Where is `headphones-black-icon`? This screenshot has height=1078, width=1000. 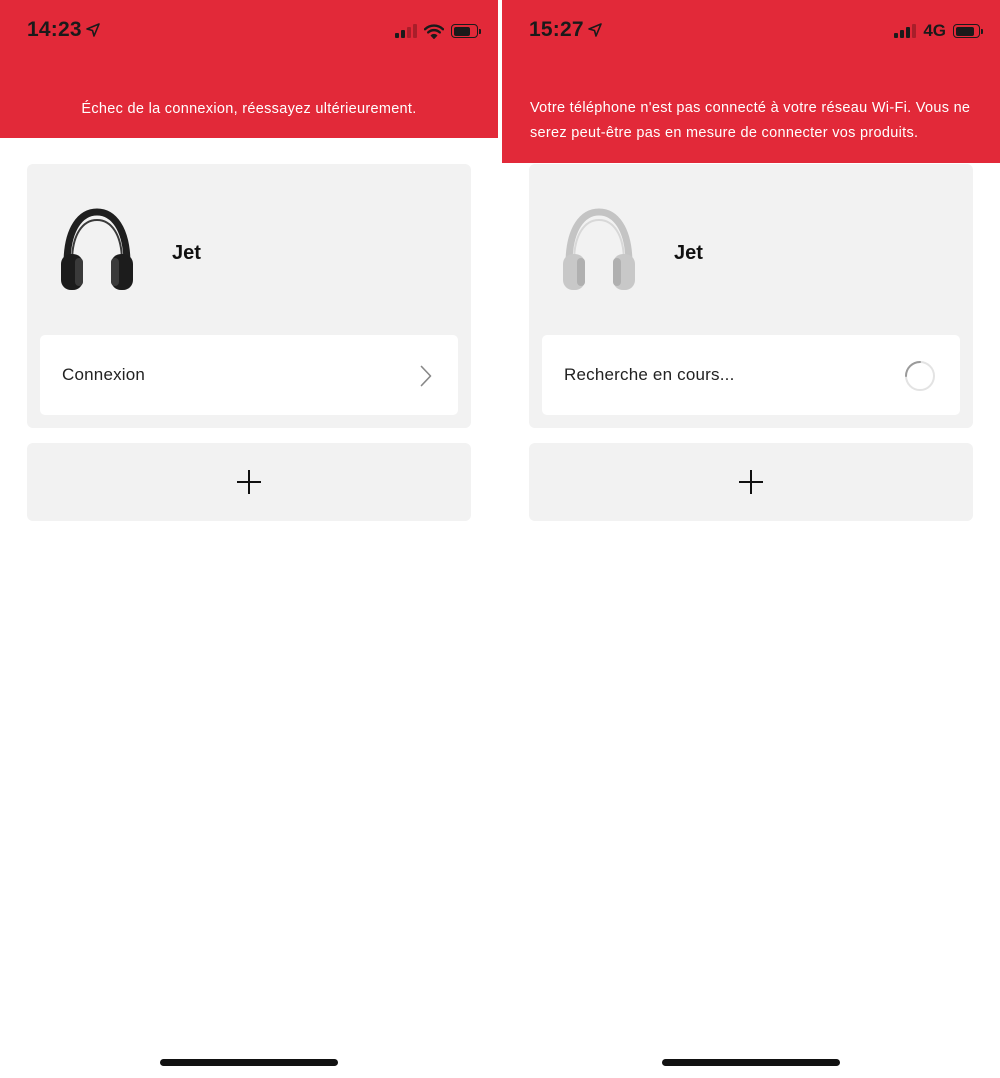
headphones-black-icon is located at coordinates (97, 249).